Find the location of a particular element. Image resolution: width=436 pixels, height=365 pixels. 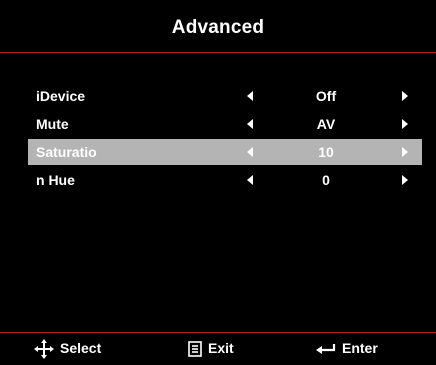

setting-label: Mute is located at coordinates (52, 124).